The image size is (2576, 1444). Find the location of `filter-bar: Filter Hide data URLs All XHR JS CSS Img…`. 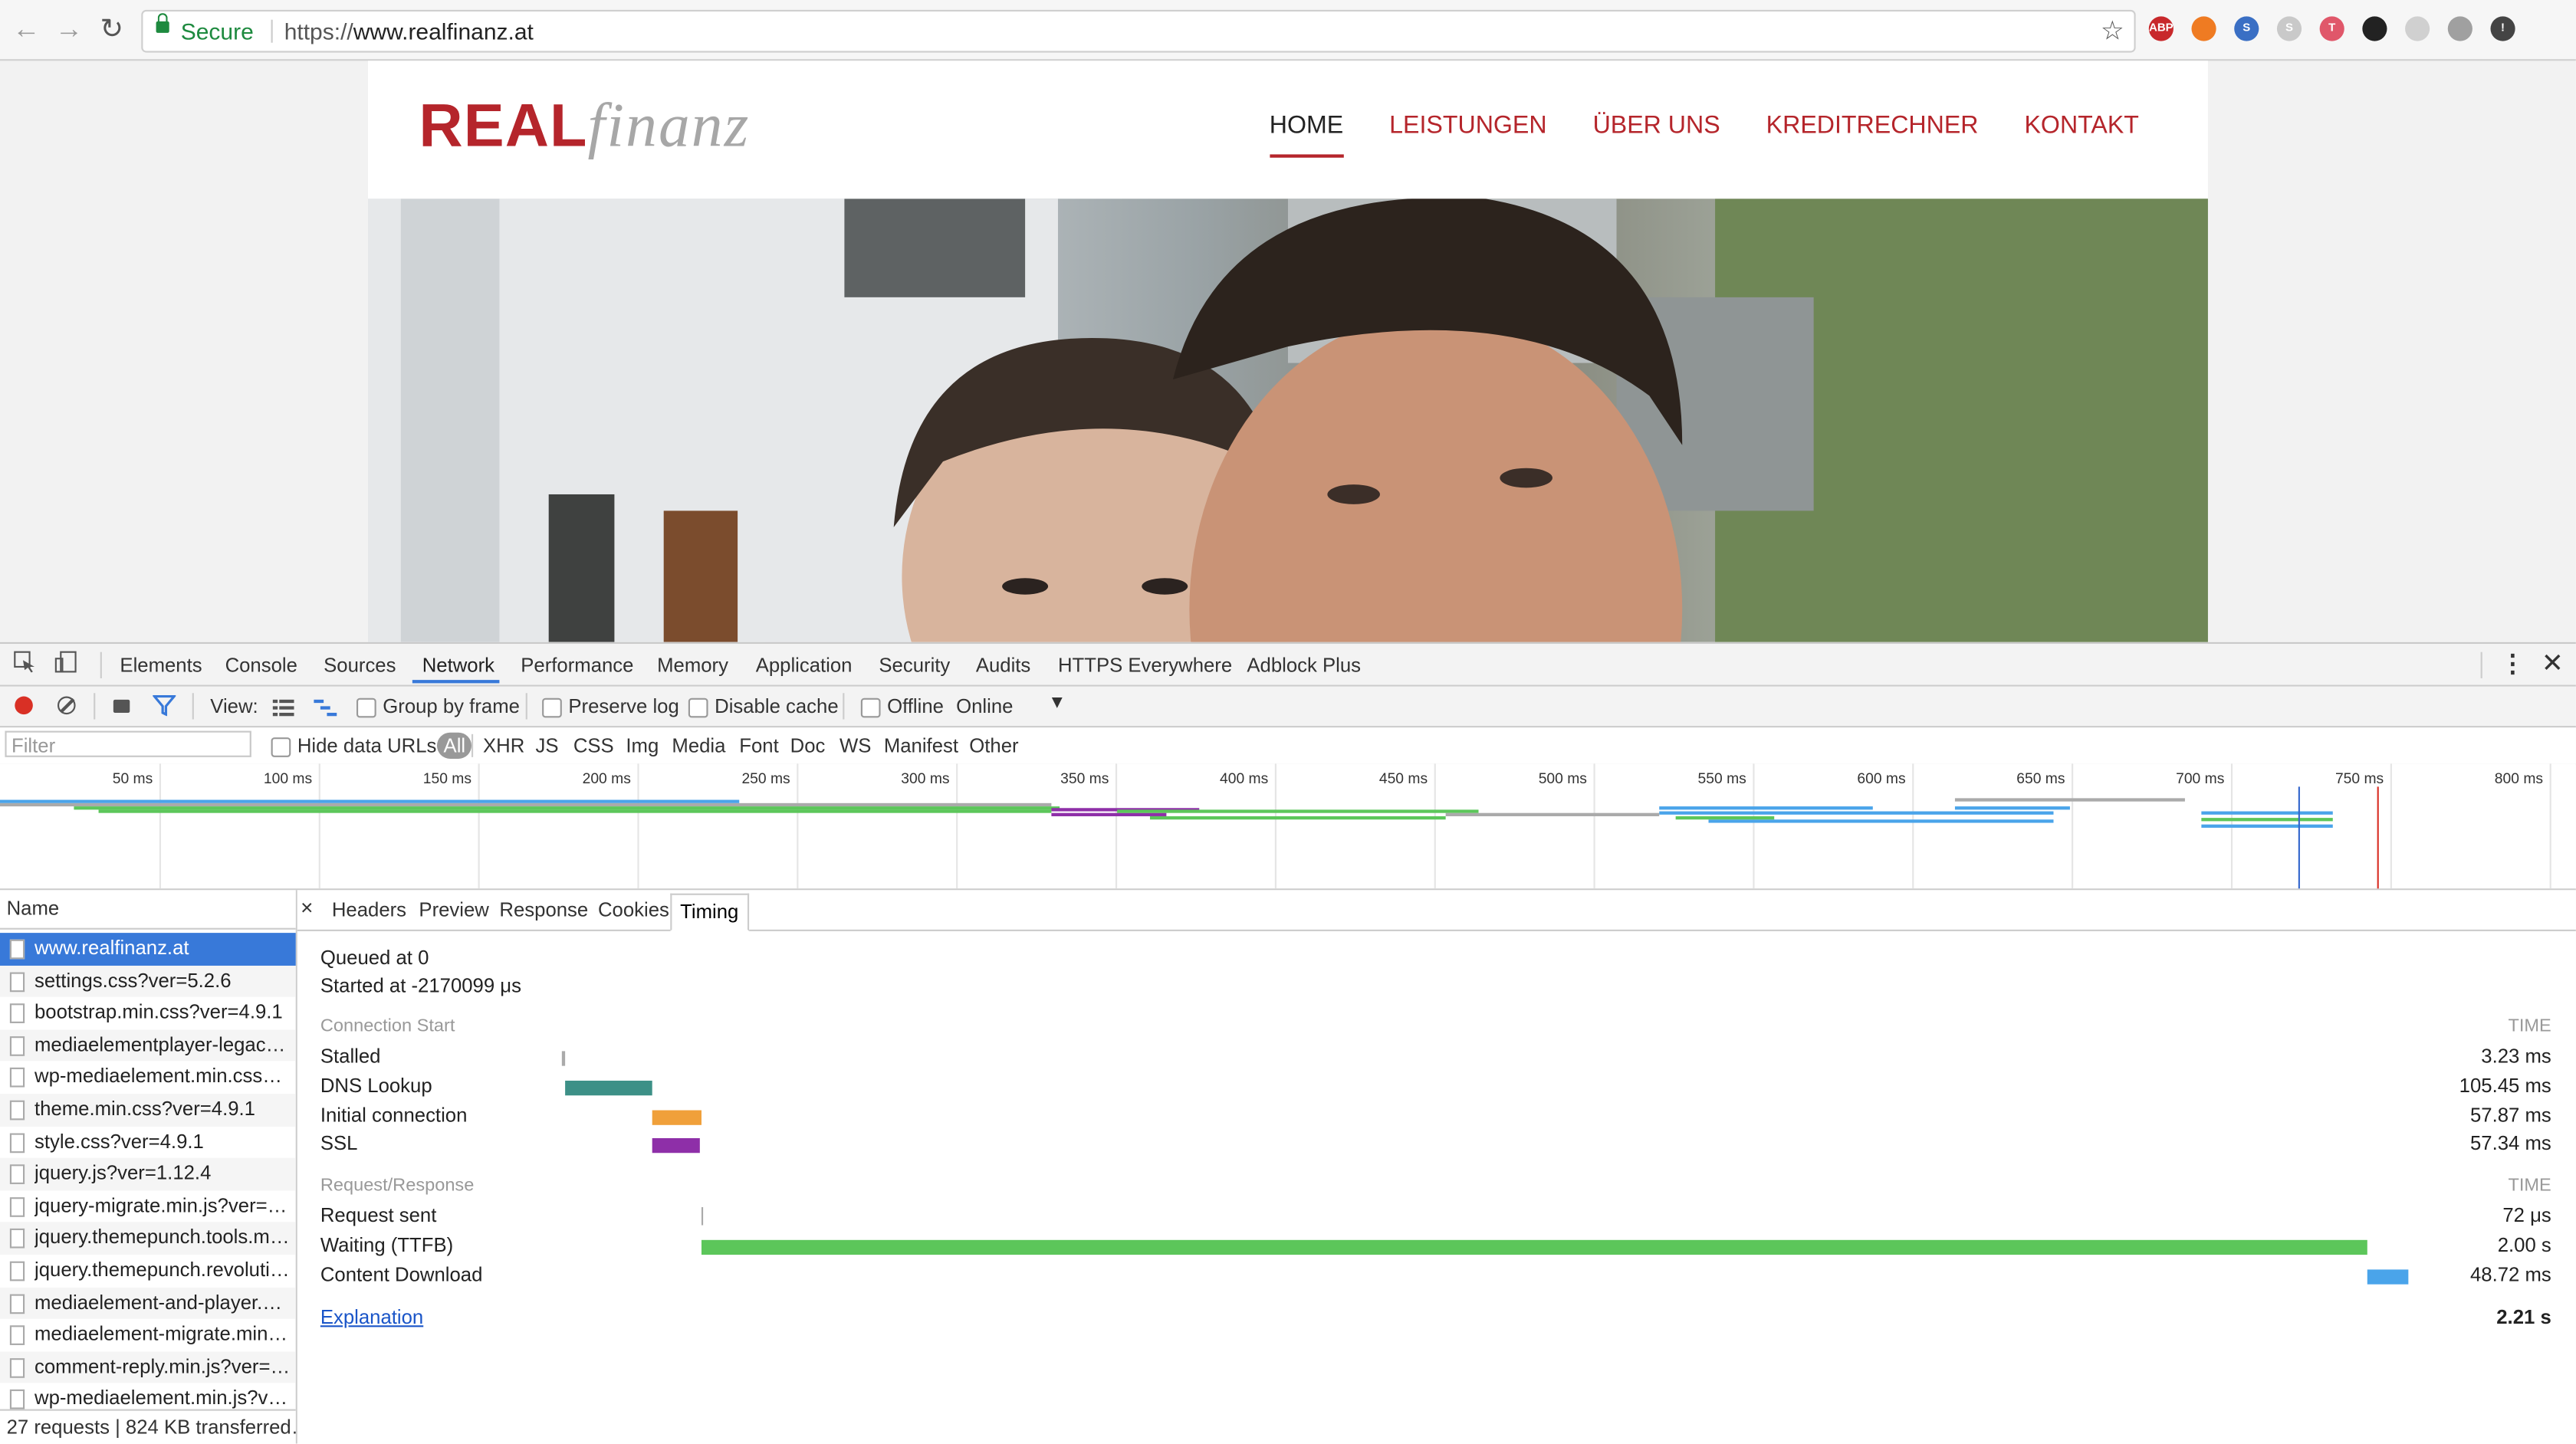

filter-bar: Filter Hide data URLs All XHR JS CSS Img… is located at coordinates (1288, 746).